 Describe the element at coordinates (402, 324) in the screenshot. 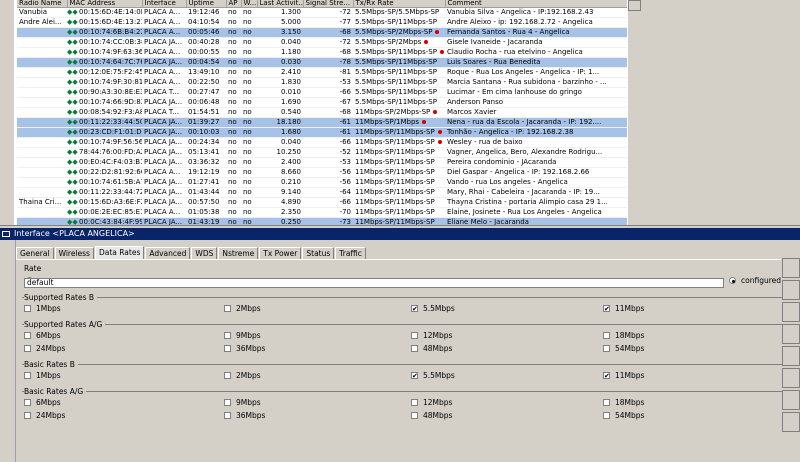

I see `group-divider` at that location.